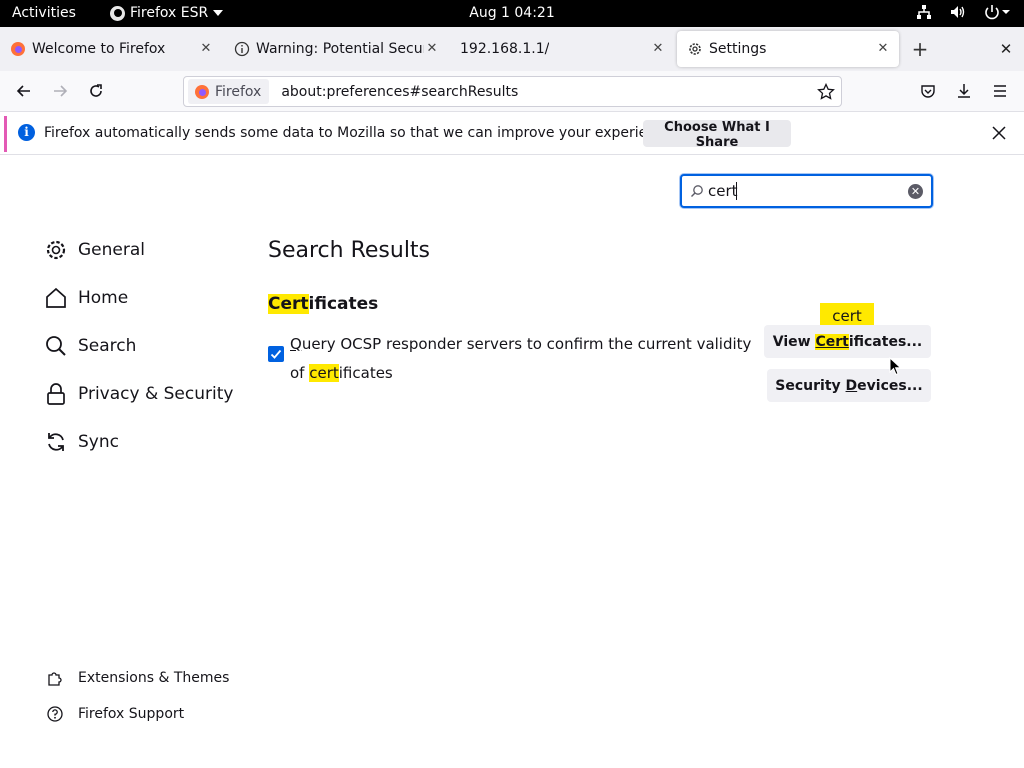 The image size is (1024, 768). What do you see at coordinates (826, 92) in the screenshot?
I see `bookmark-star-icon` at bounding box center [826, 92].